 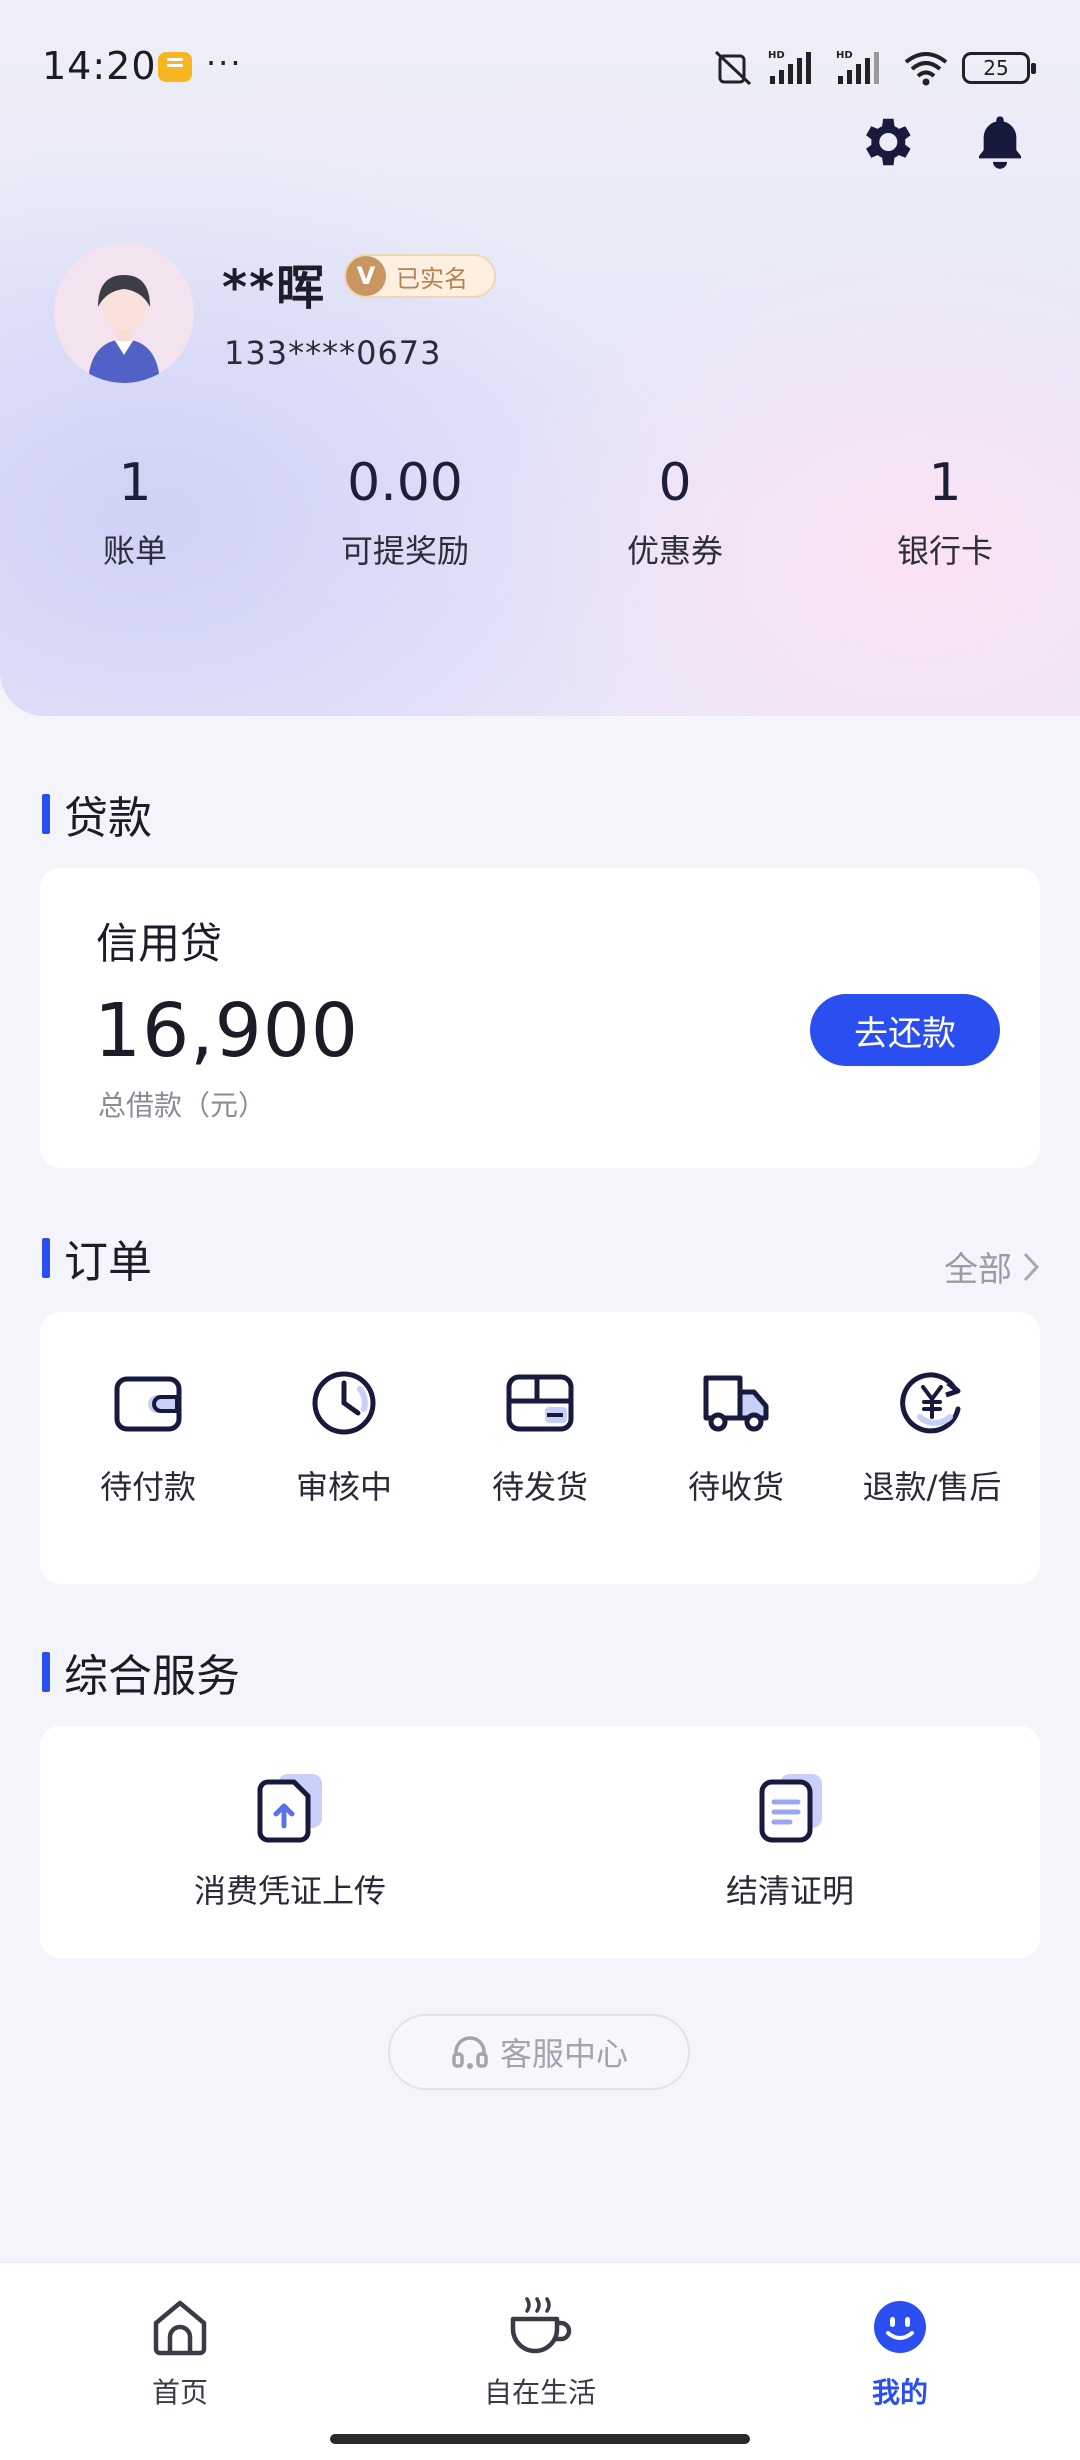 What do you see at coordinates (405, 483) in the screenshot?
I see `stat-value: 0.00` at bounding box center [405, 483].